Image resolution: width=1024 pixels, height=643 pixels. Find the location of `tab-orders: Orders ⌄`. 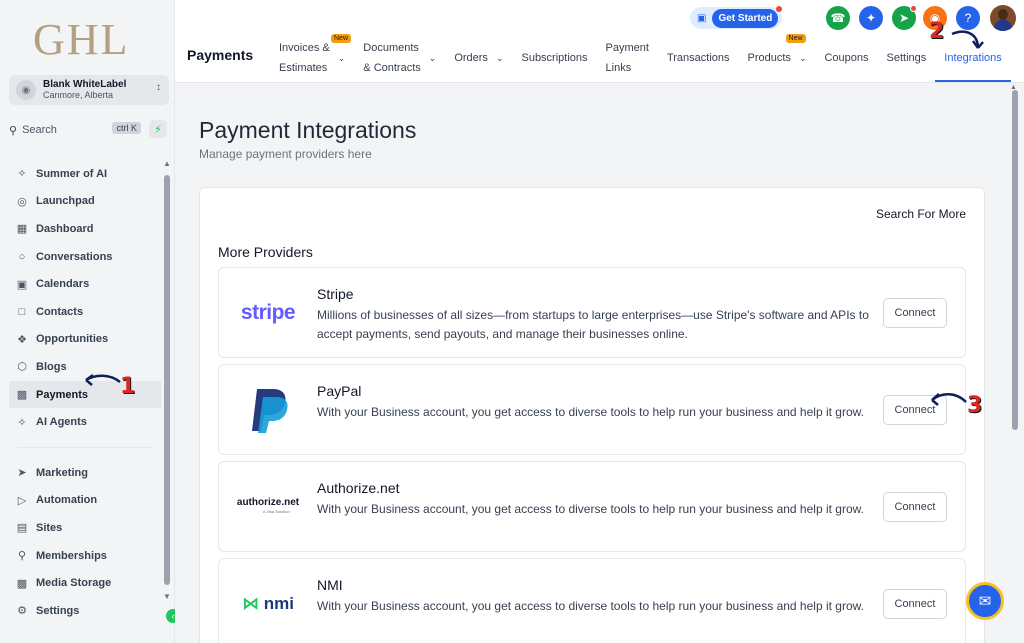

tab-orders: Orders ⌄ is located at coordinates (478, 58).